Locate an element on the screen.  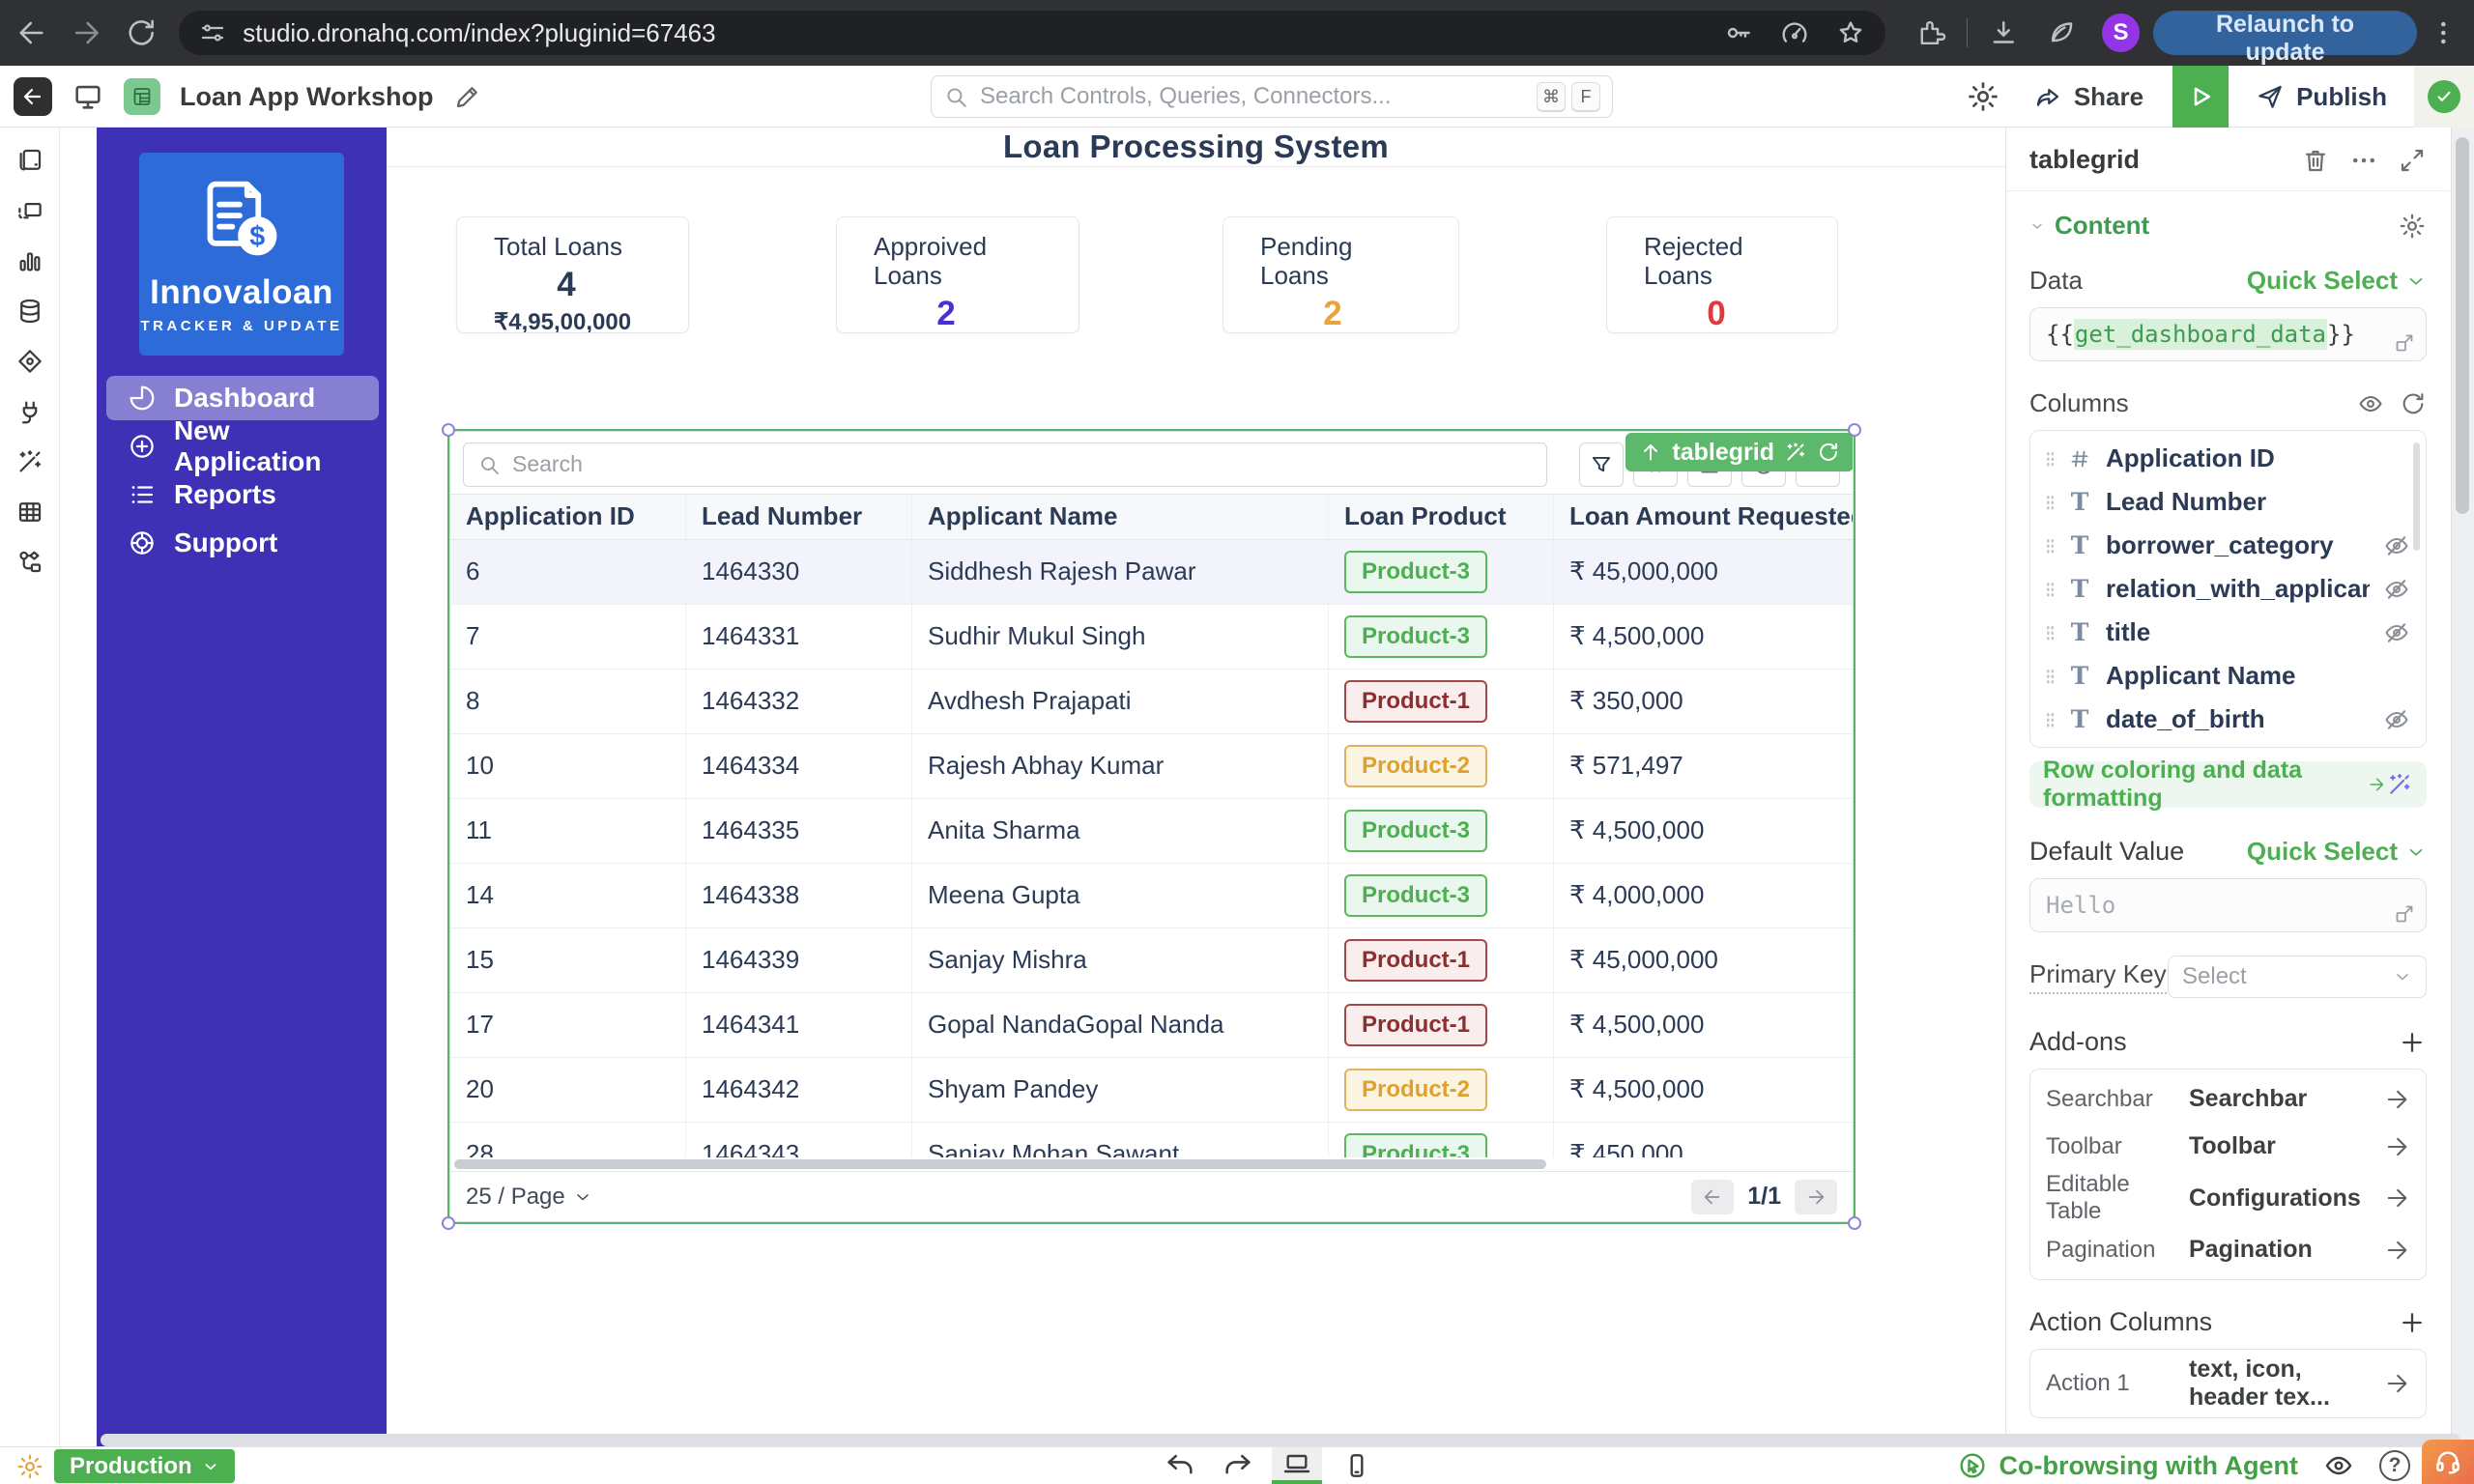
resize-handle-se is located at coordinates (1855, 1223).